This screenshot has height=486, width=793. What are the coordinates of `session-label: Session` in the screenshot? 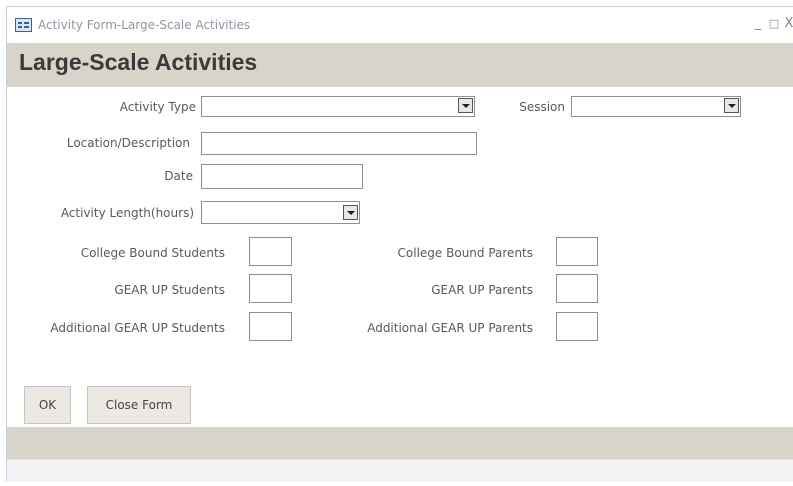 It's located at (542, 107).